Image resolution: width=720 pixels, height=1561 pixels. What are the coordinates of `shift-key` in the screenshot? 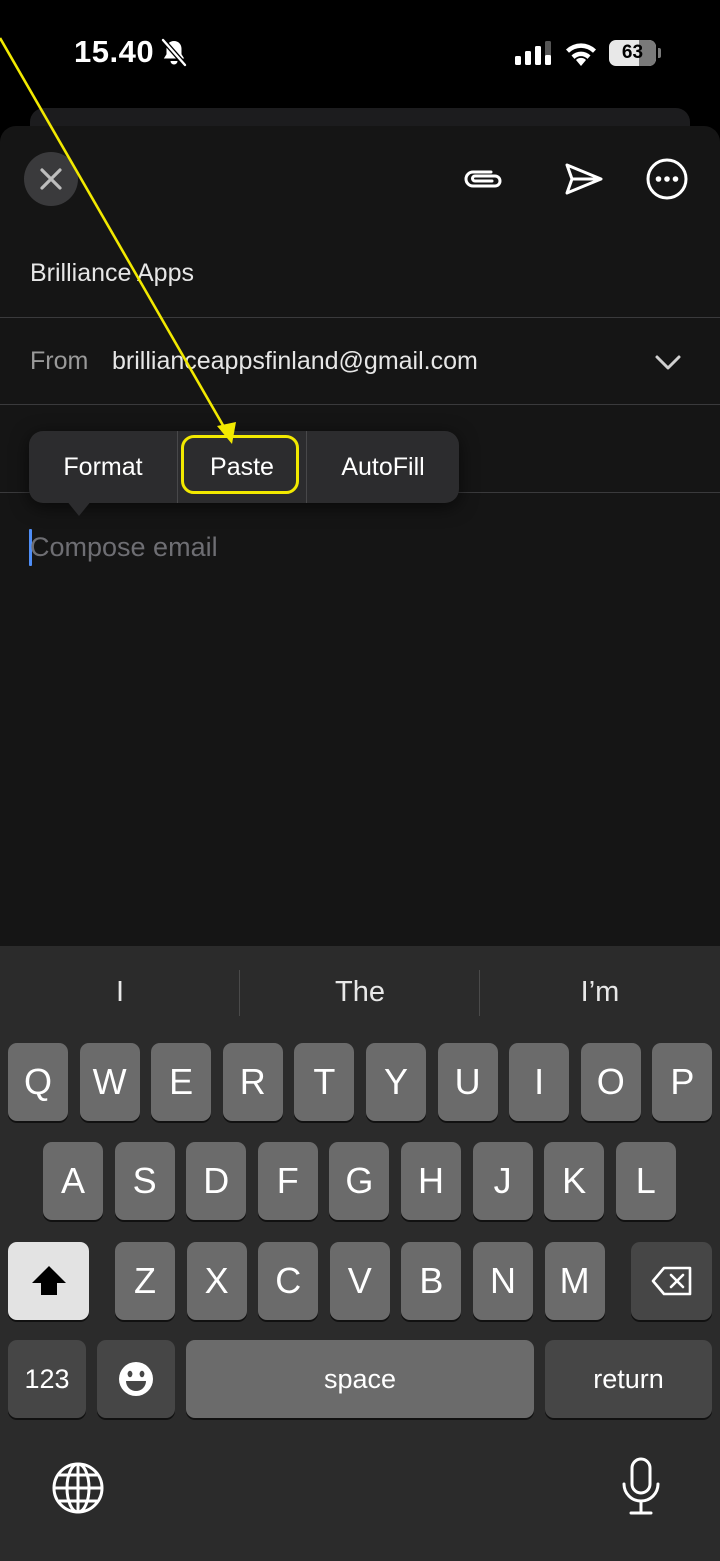 It's located at (48, 1281).